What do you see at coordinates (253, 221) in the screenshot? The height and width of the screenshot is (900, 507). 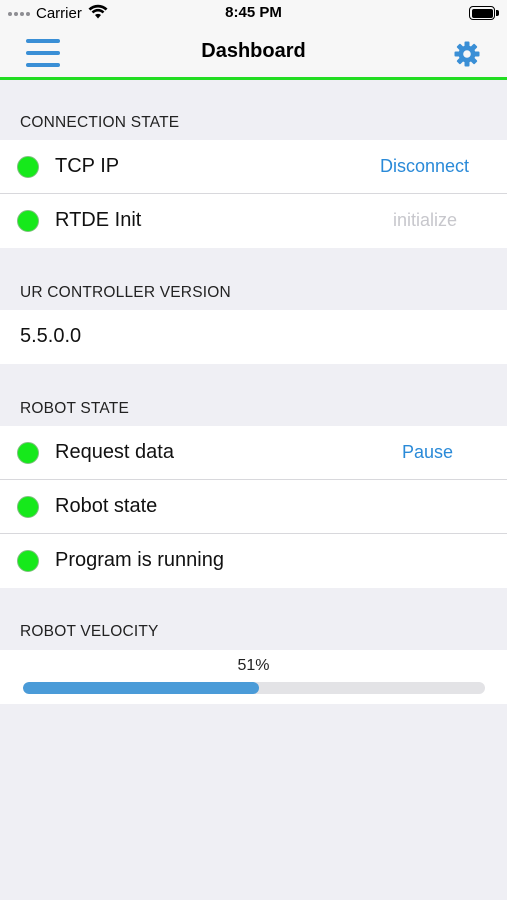 I see `rtde-init-row: RTDE Init initialize` at bounding box center [253, 221].